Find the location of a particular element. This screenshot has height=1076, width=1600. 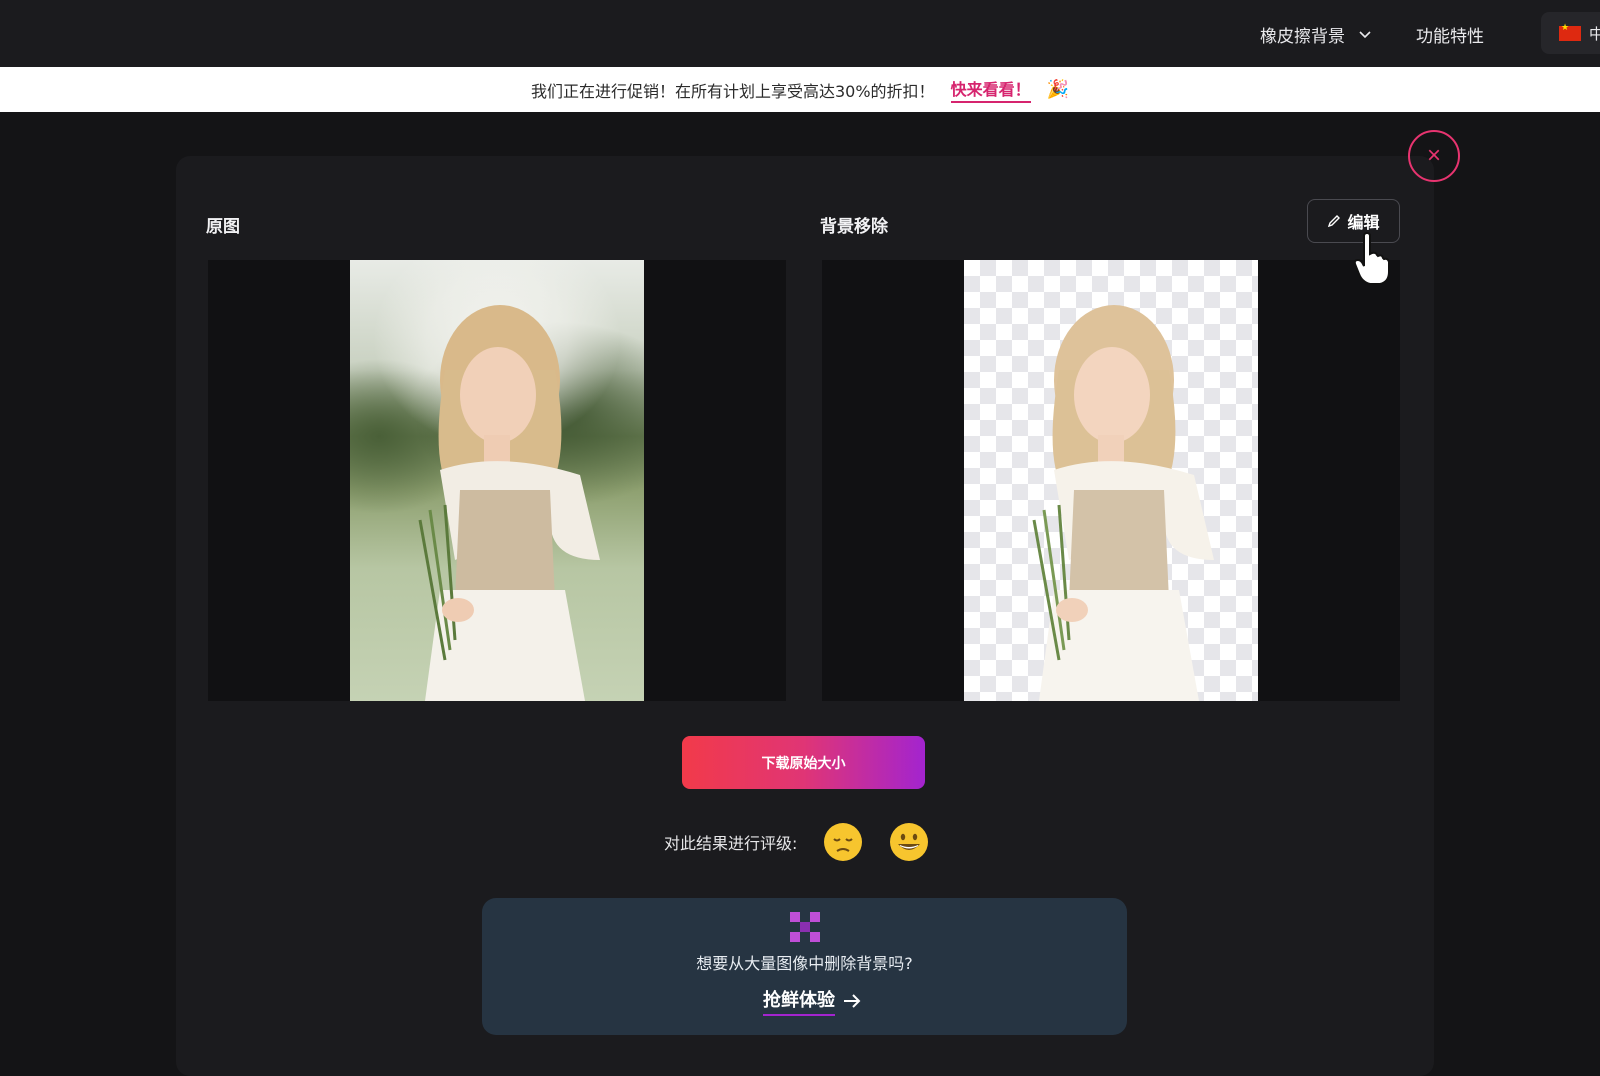

removed-photo is located at coordinates (1111, 480).